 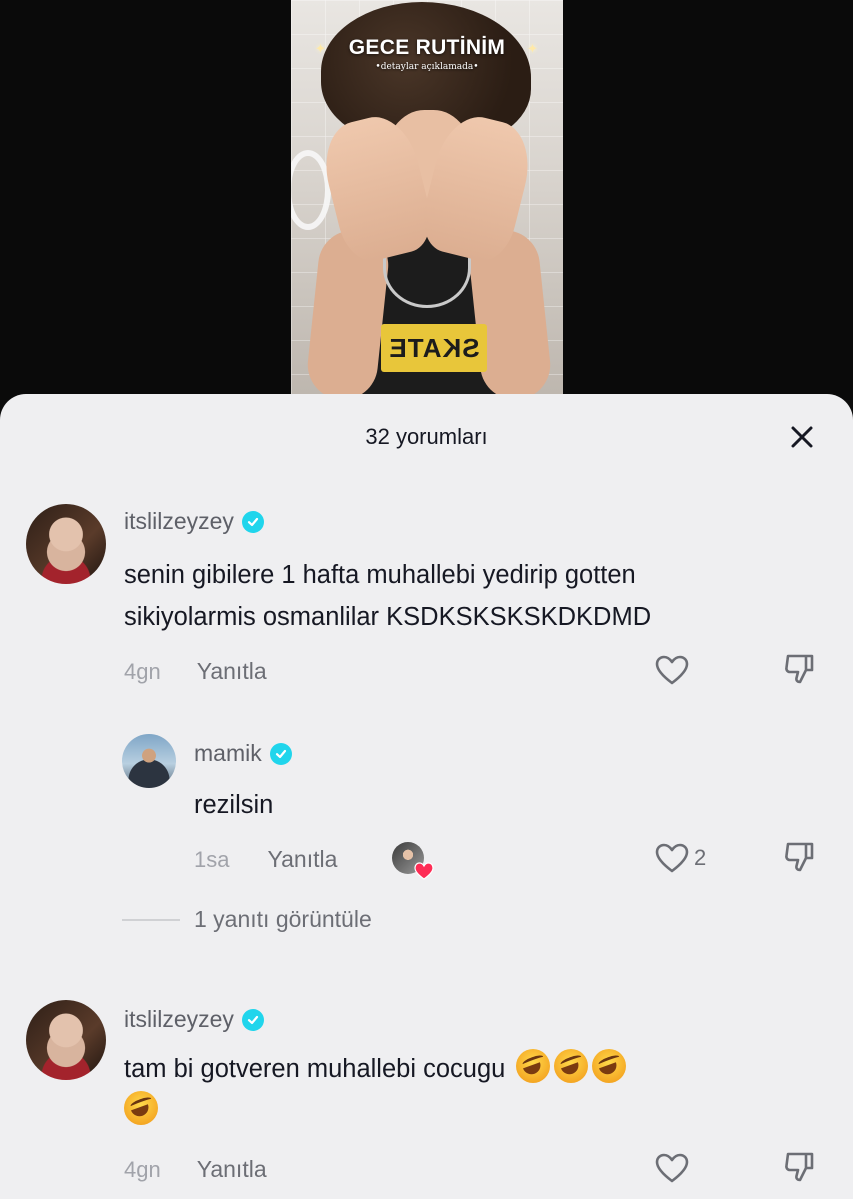 I want to click on comment-username: mamik, so click(x=228, y=753).